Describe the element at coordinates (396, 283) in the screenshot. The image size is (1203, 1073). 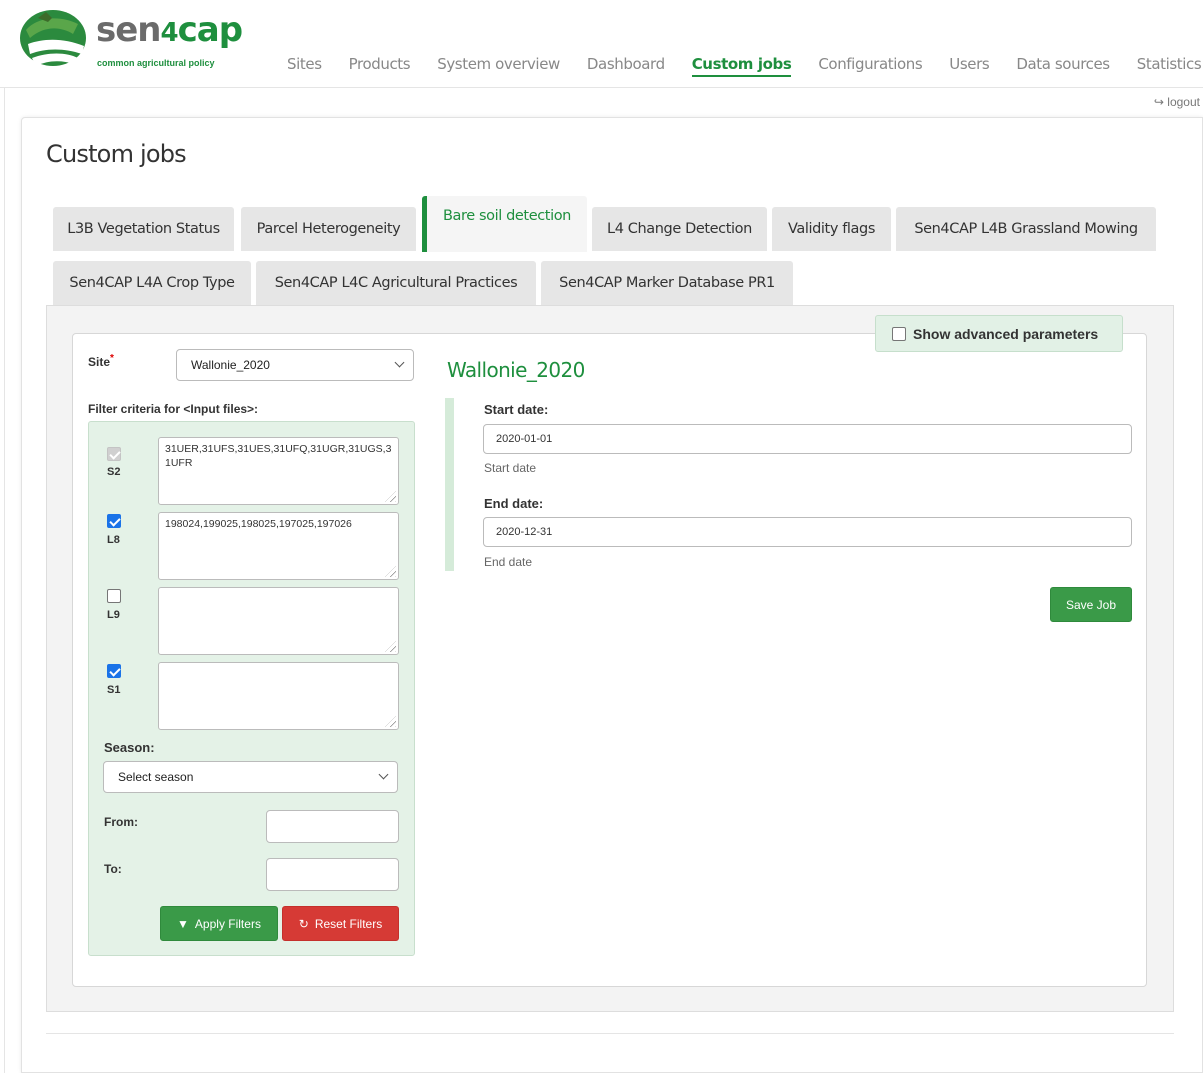
I see `tab-sen4cap-l4c-agricultural-practices: Sen4CAP L4C Agricultural Practices` at that location.